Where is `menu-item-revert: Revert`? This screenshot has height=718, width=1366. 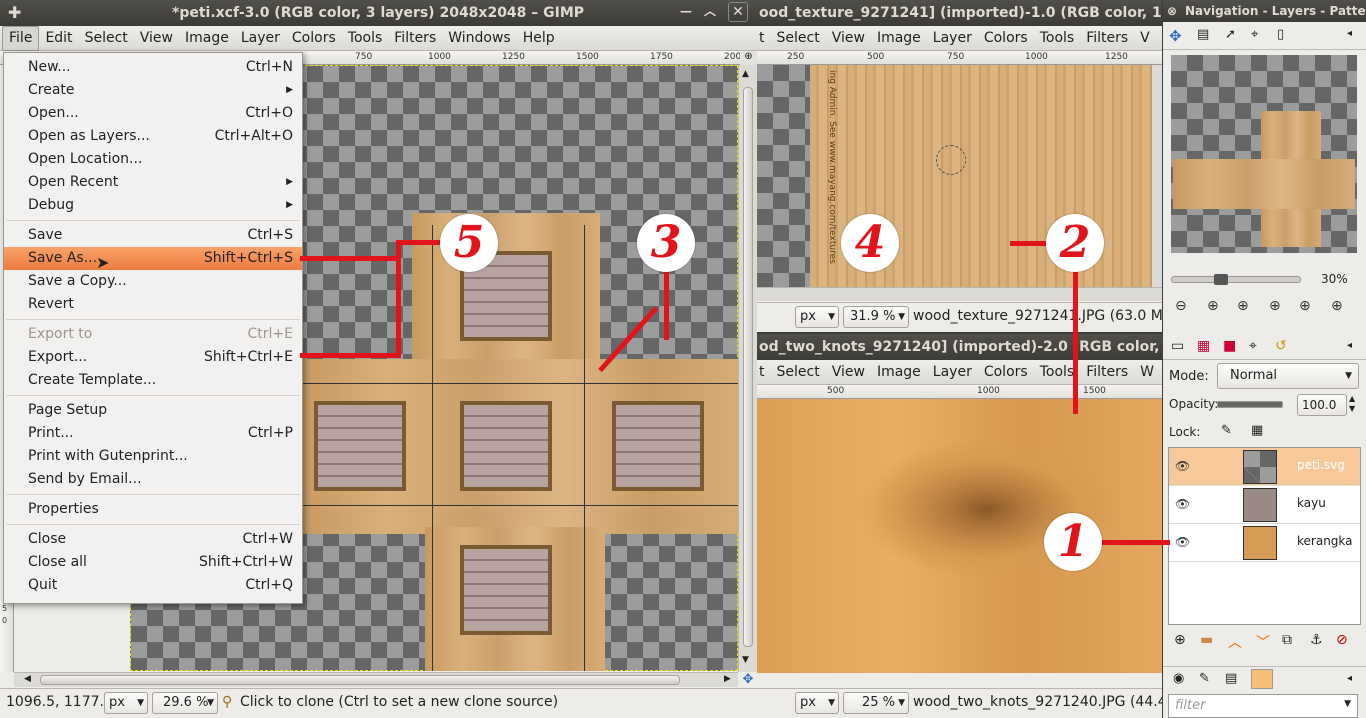 menu-item-revert: Revert is located at coordinates (153, 304).